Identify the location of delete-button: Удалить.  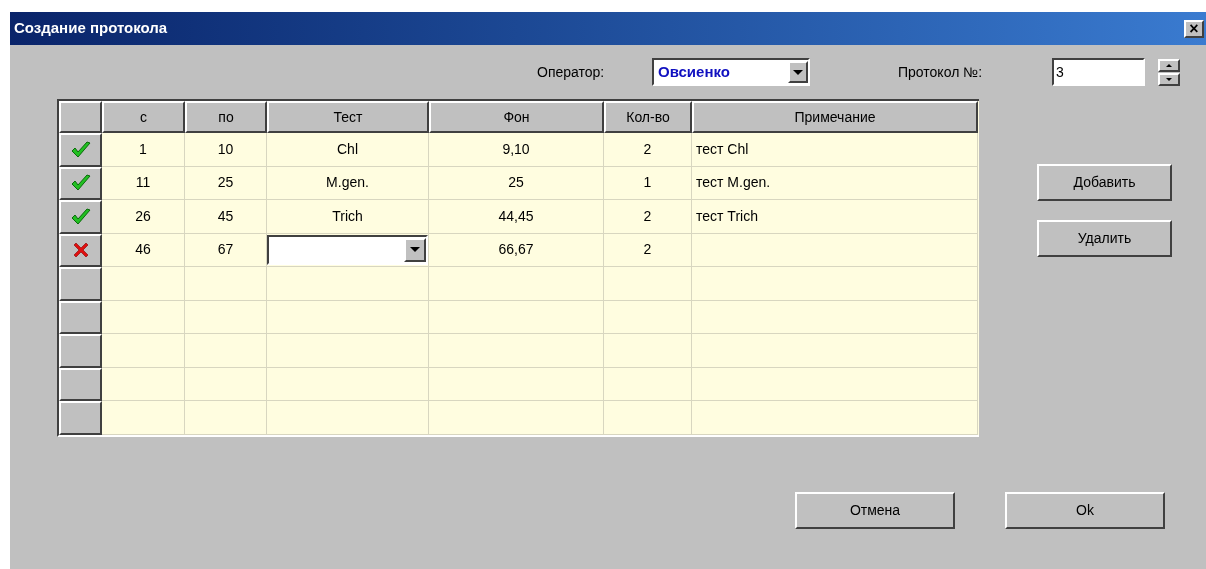
(1104, 238).